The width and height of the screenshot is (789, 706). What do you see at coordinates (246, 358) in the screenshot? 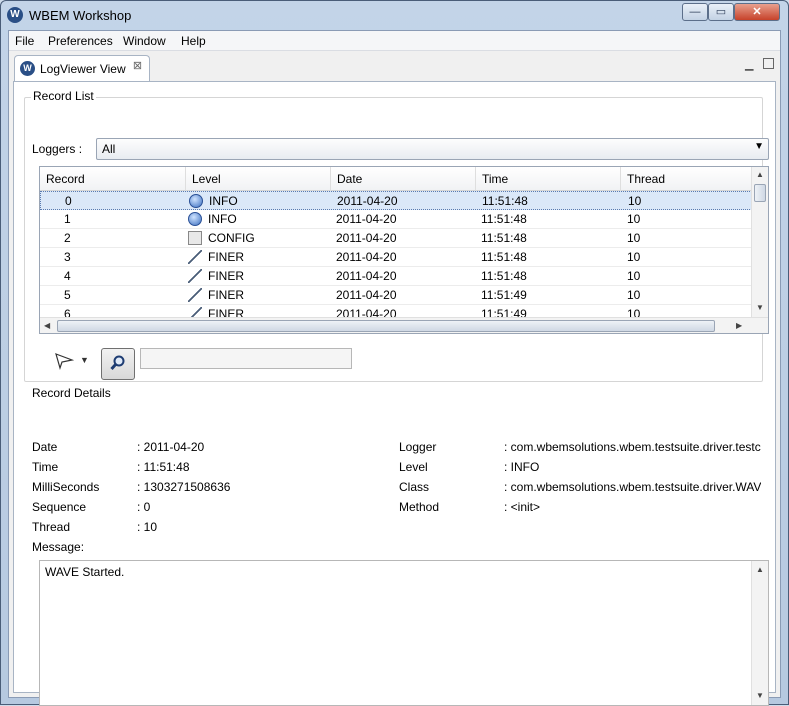
I see `search-input` at bounding box center [246, 358].